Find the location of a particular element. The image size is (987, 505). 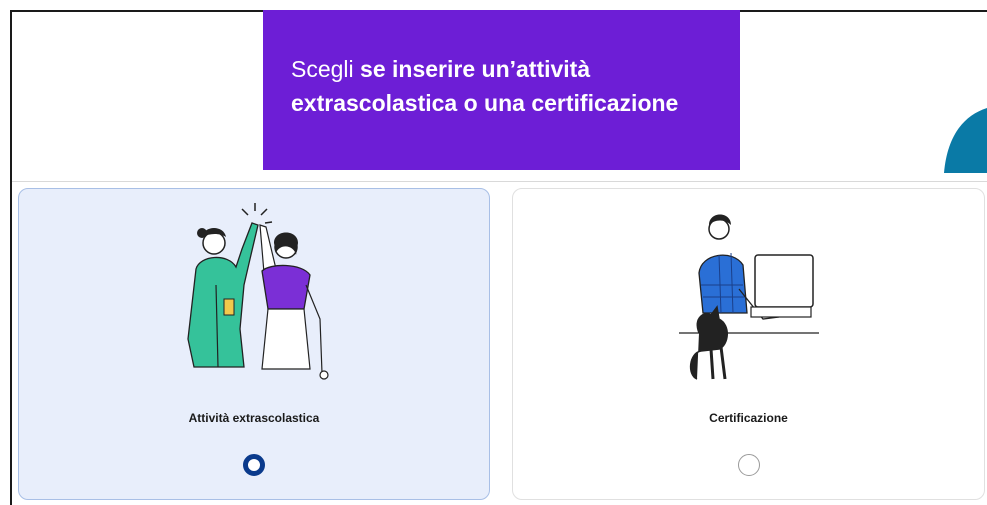

option-label: Certificazione is located at coordinates (748, 418).